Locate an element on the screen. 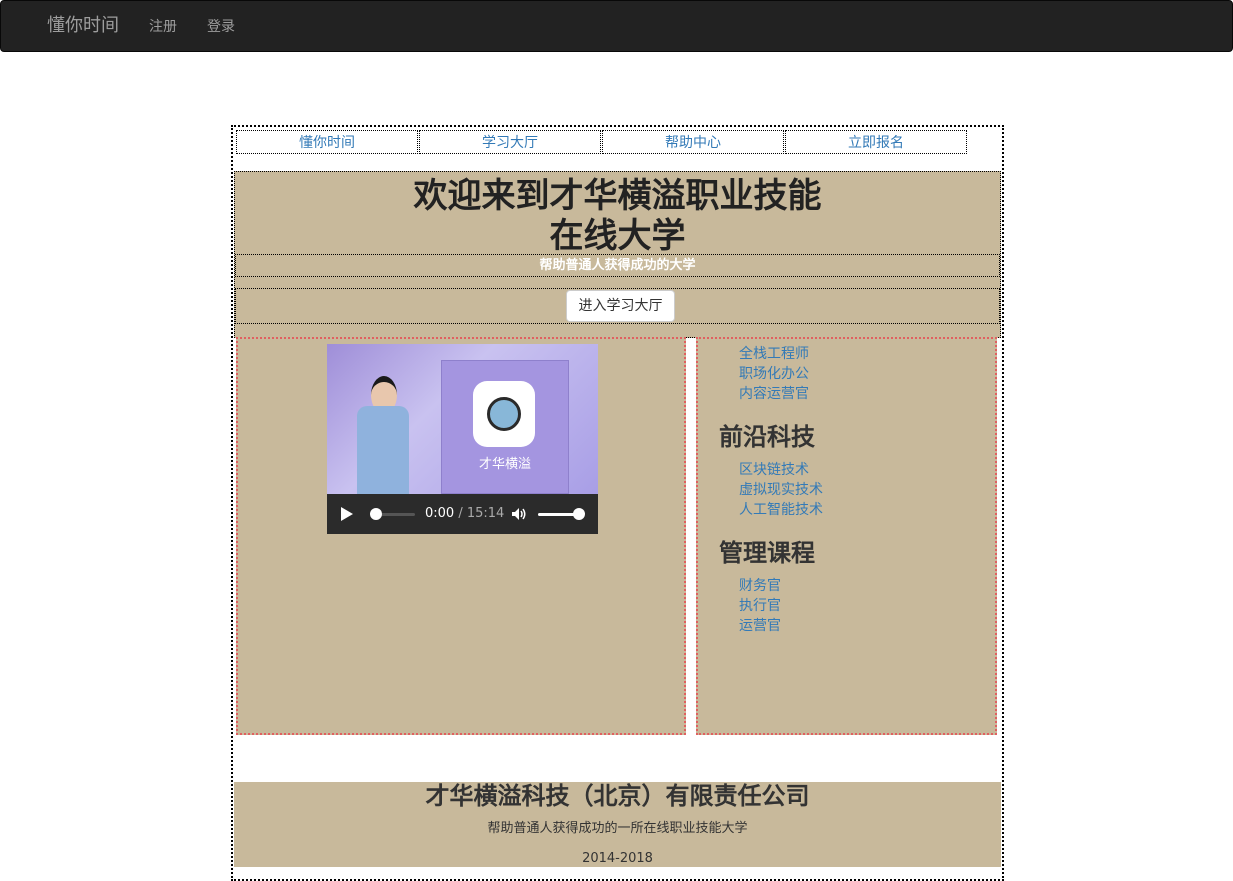  site-tabs: 懂你时间 学习大厅 帮助中心 立即报名 is located at coordinates (601, 142).